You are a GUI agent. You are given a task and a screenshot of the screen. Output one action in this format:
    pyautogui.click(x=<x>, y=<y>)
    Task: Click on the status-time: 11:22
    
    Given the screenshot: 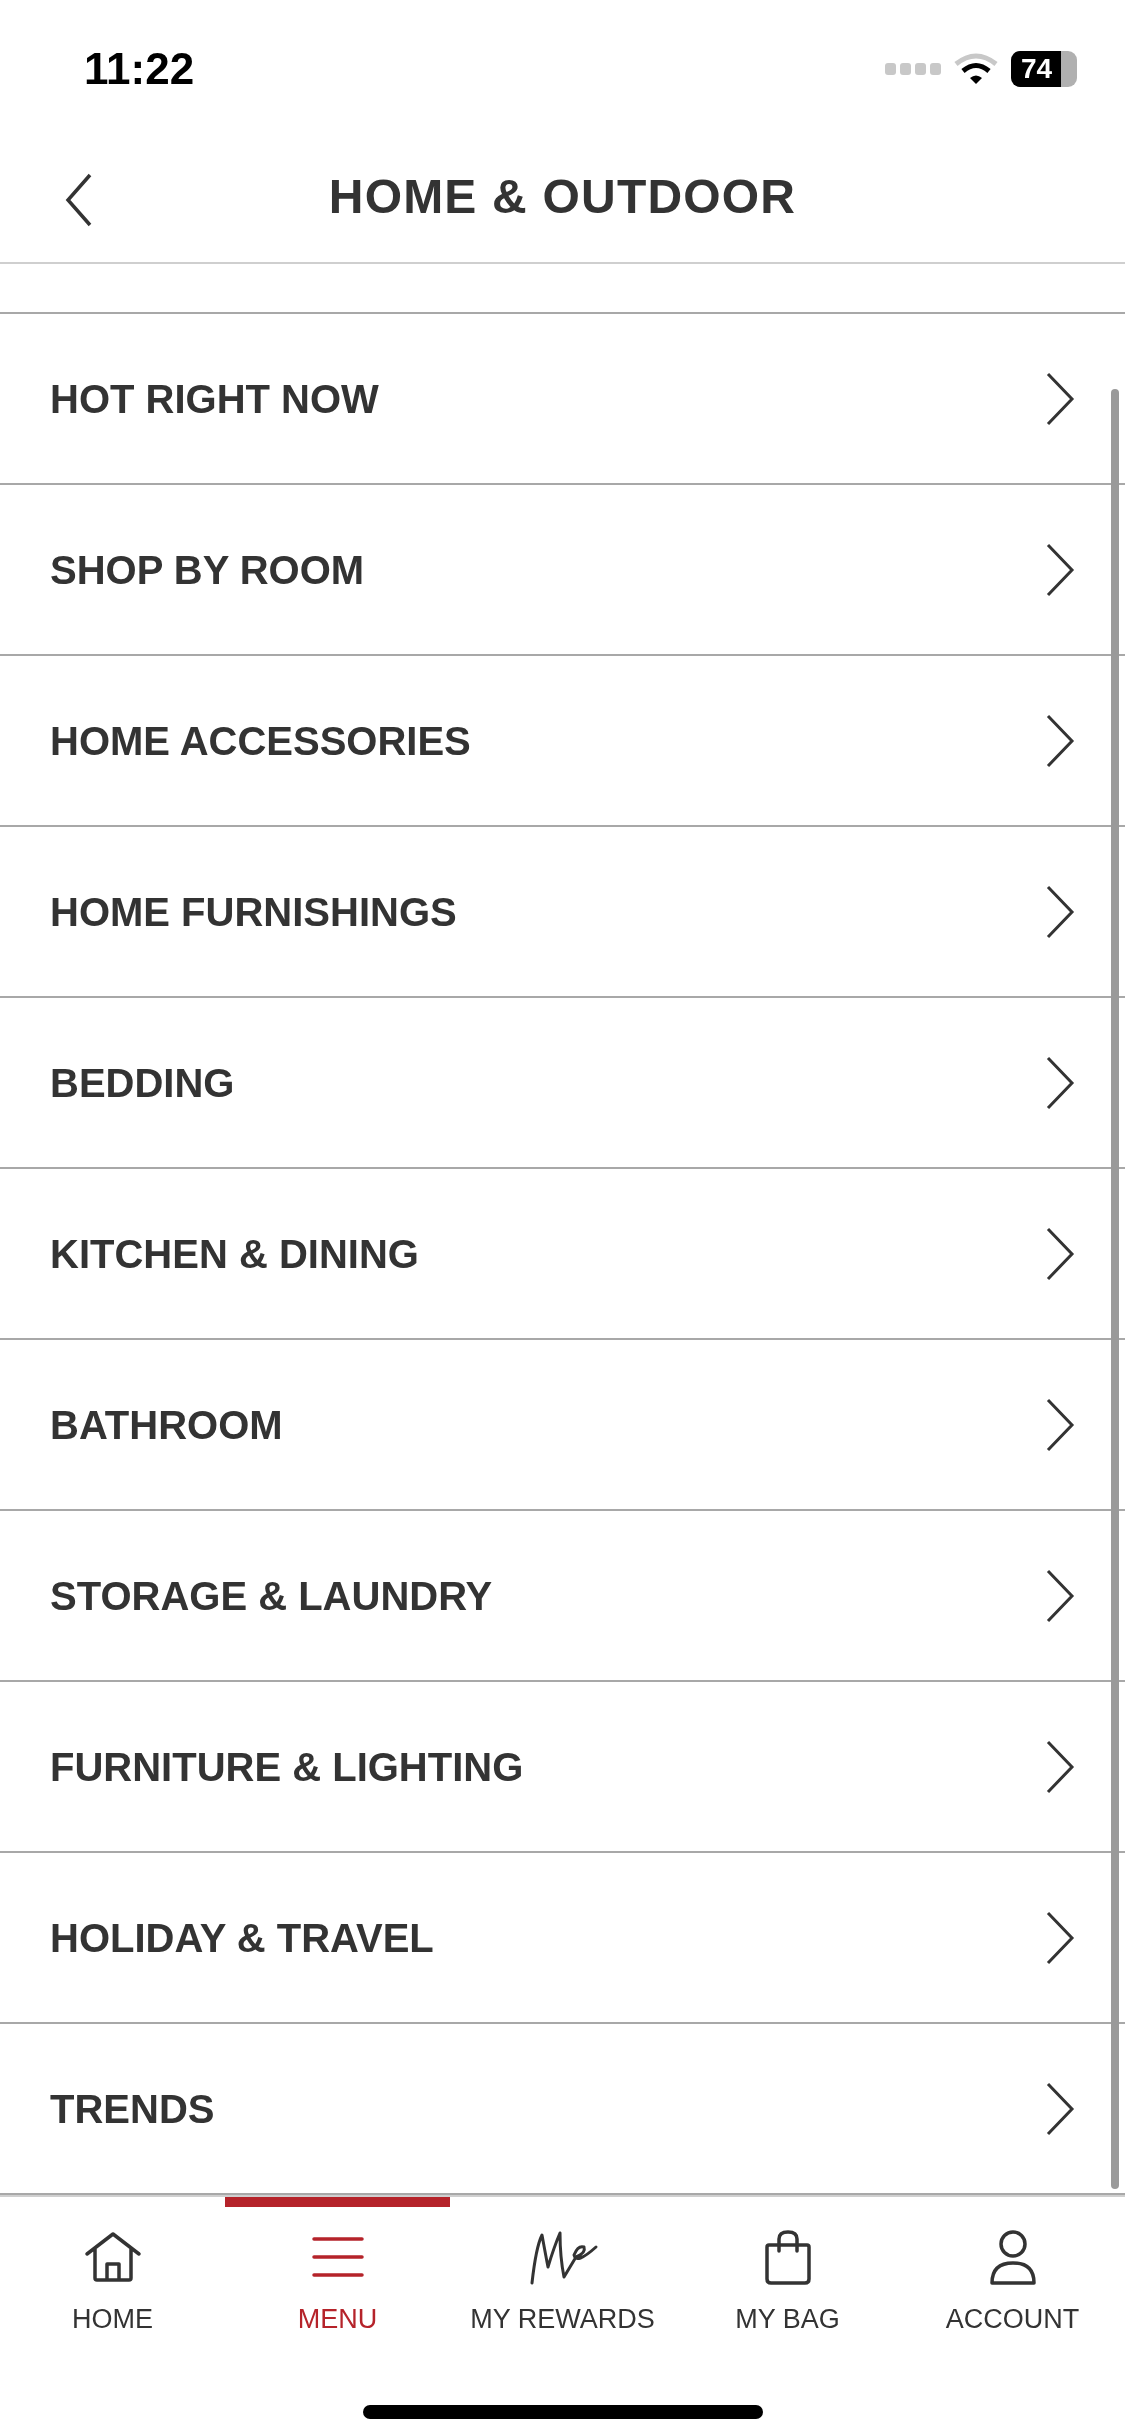 What is the action you would take?
    pyautogui.click(x=139, y=69)
    